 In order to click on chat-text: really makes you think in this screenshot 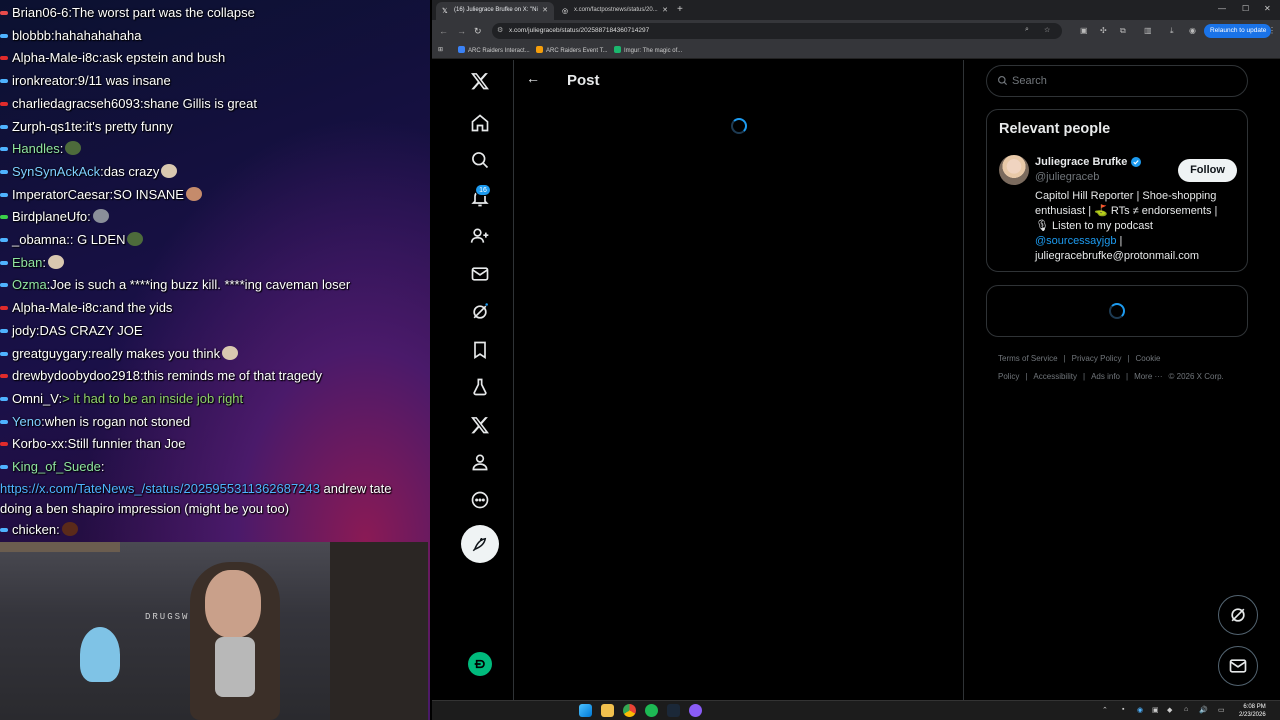, I will do `click(156, 353)`.